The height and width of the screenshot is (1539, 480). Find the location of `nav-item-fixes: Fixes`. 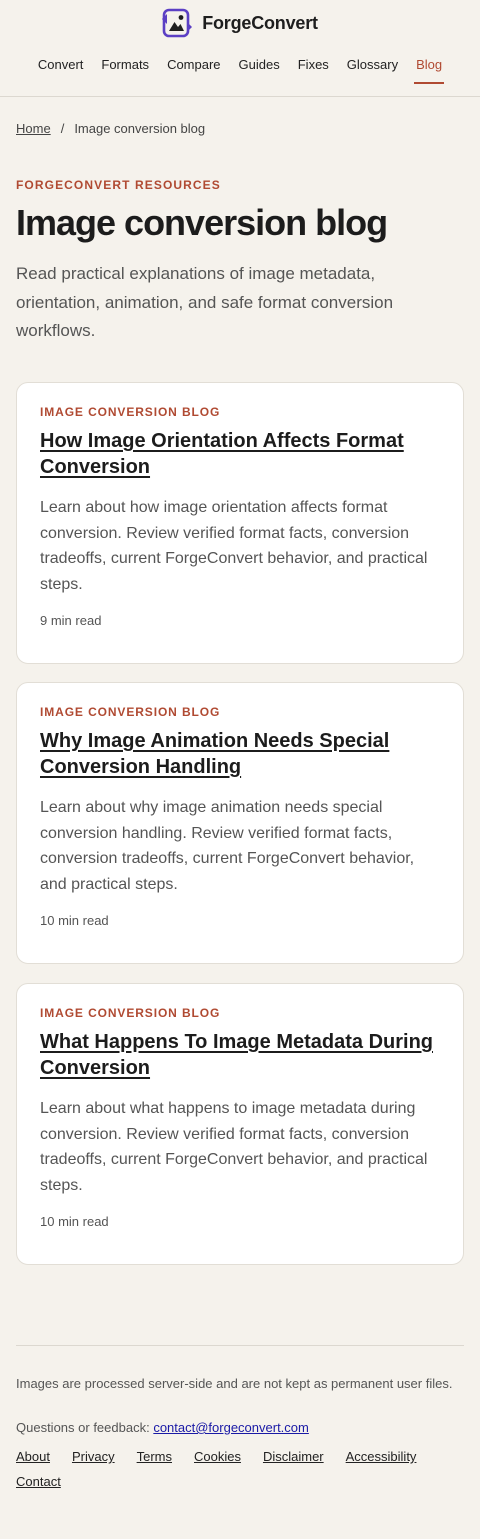

nav-item-fixes: Fixes is located at coordinates (313, 70).